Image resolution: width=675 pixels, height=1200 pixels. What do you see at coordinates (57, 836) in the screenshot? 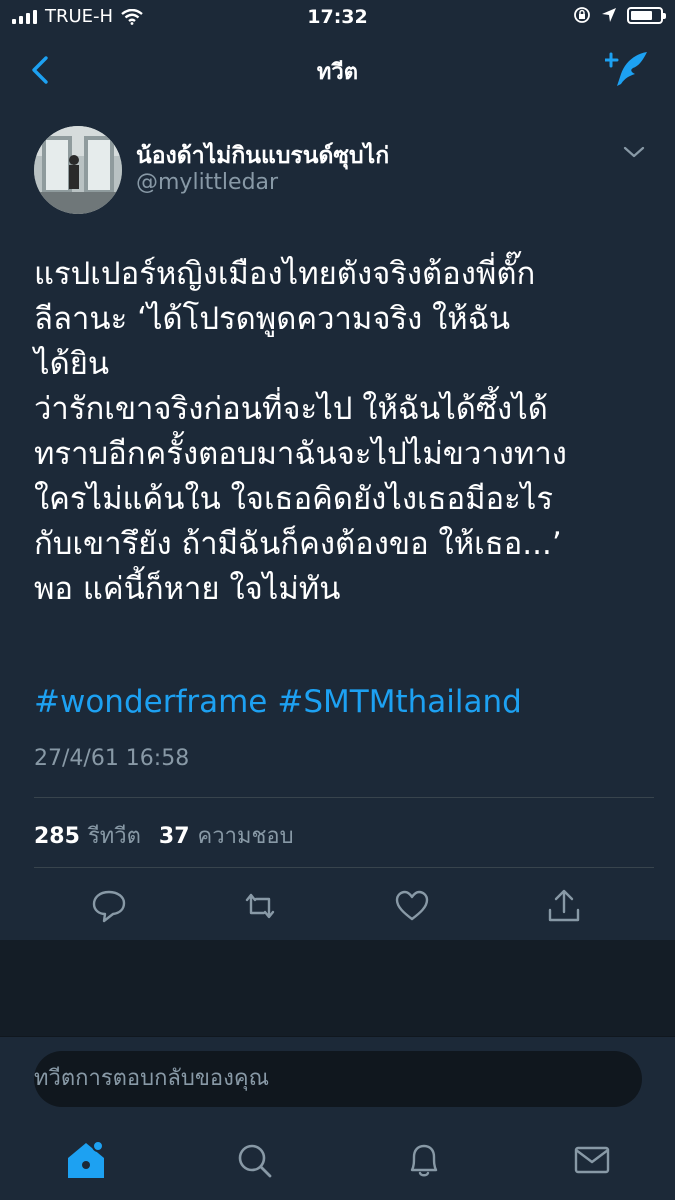
I see `retweet-count: 285` at bounding box center [57, 836].